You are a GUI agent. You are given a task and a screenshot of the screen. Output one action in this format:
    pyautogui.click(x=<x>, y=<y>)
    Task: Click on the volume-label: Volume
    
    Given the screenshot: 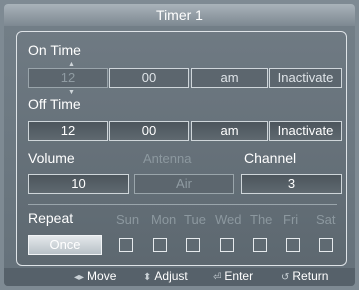 What is the action you would take?
    pyautogui.click(x=51, y=158)
    